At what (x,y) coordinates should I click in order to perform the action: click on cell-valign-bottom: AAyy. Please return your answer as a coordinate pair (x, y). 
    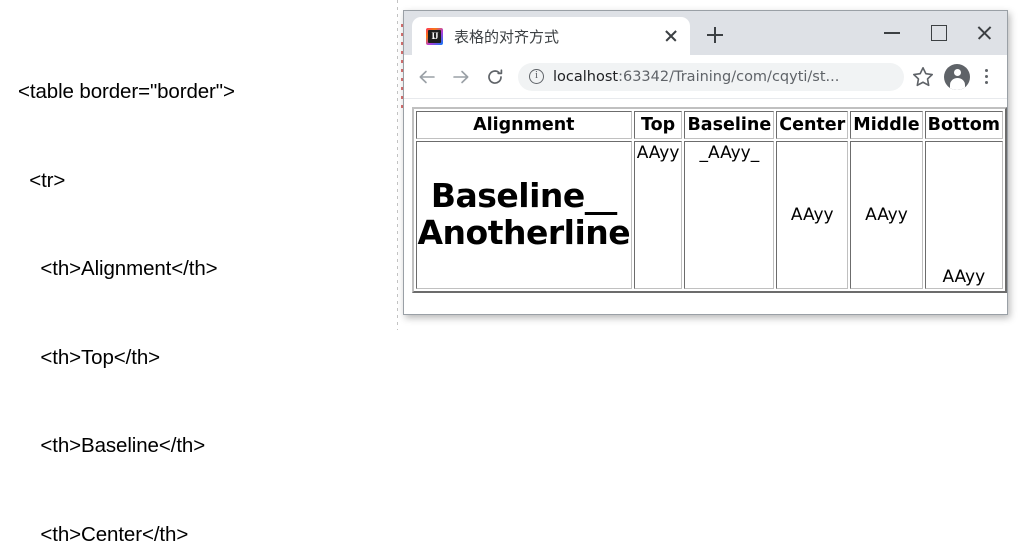
    Looking at the image, I should click on (963, 215).